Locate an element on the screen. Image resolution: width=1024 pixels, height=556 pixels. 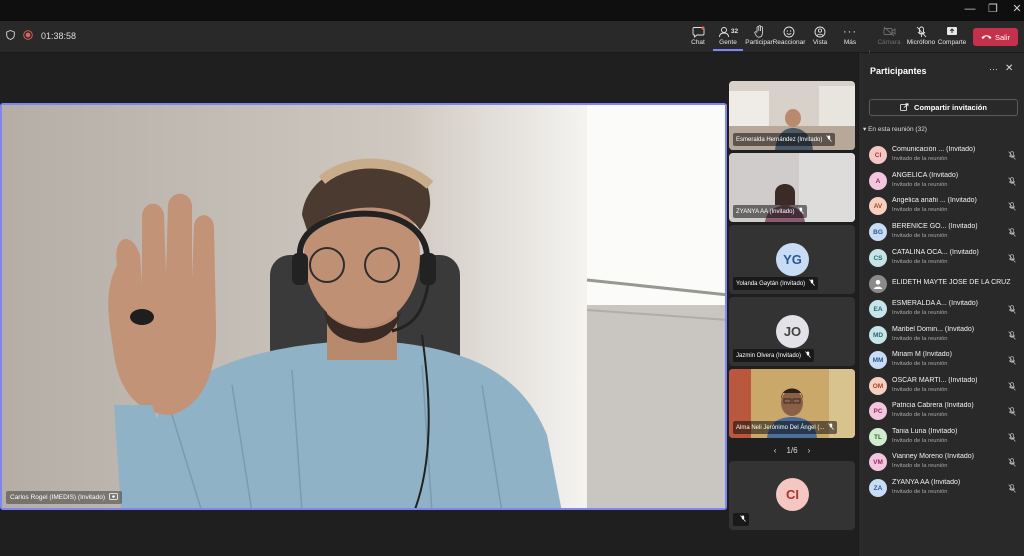
in-meeting-section-header: ▾ En esta reunión (32) is located at coordinates (895, 129).